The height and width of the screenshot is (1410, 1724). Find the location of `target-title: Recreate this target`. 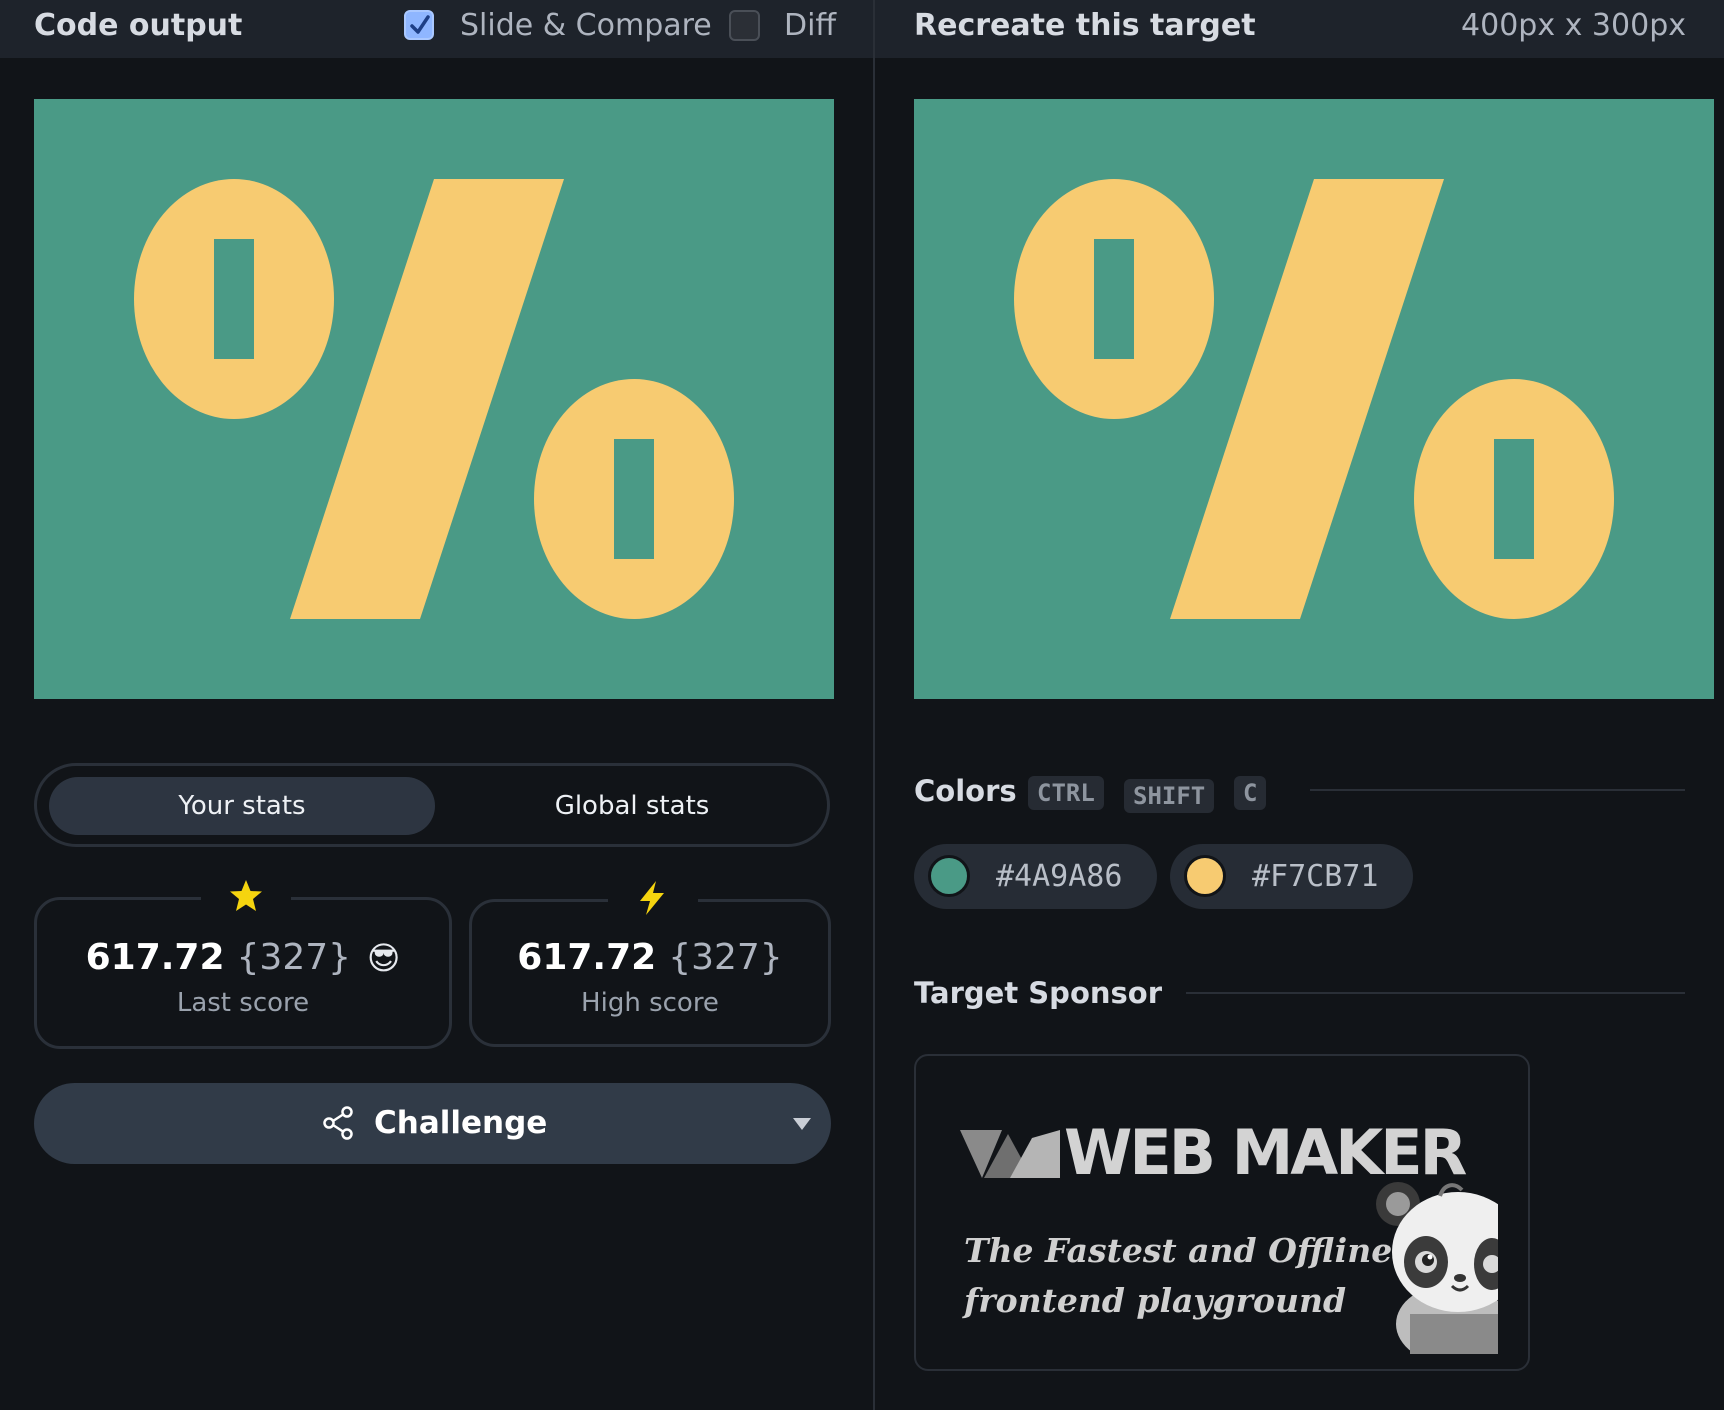

target-title: Recreate this target is located at coordinates (1085, 25).